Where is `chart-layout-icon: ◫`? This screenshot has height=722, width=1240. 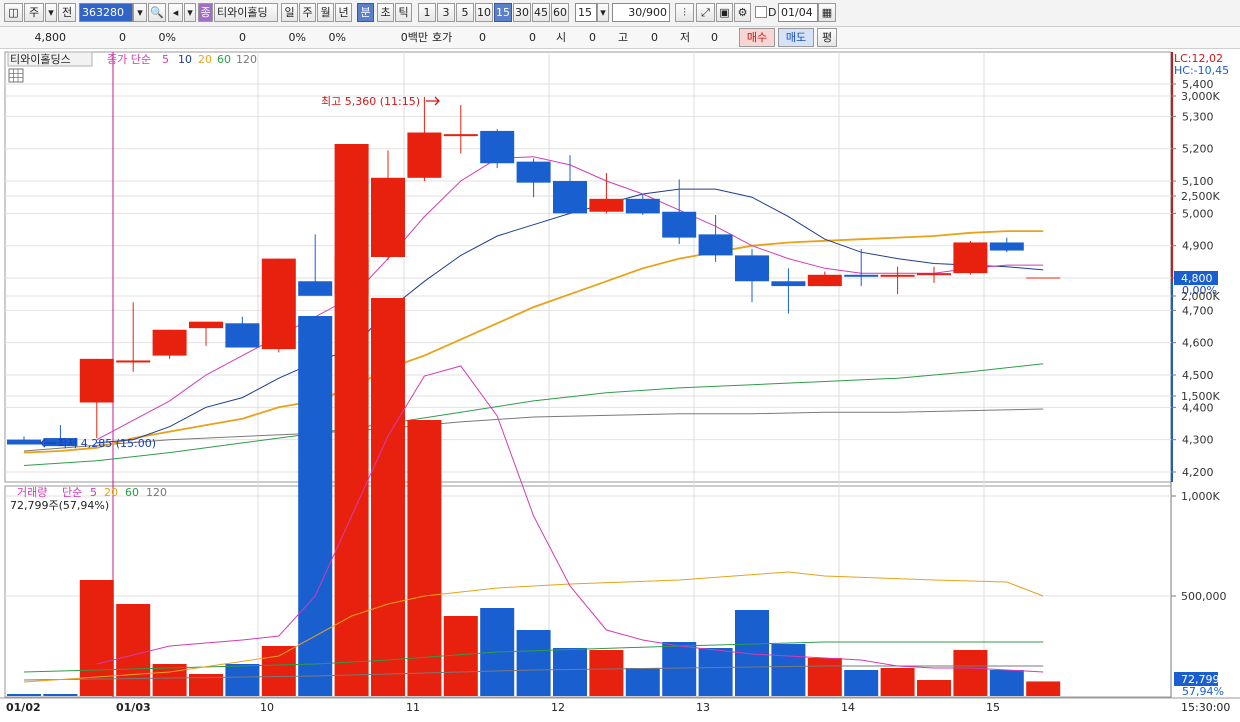
chart-layout-icon: ◫ is located at coordinates (13, 12).